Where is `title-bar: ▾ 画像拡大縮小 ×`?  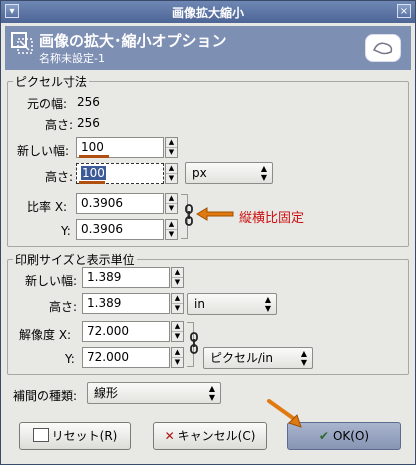 title-bar: ▾ 画像拡大縮小 × is located at coordinates (208, 12).